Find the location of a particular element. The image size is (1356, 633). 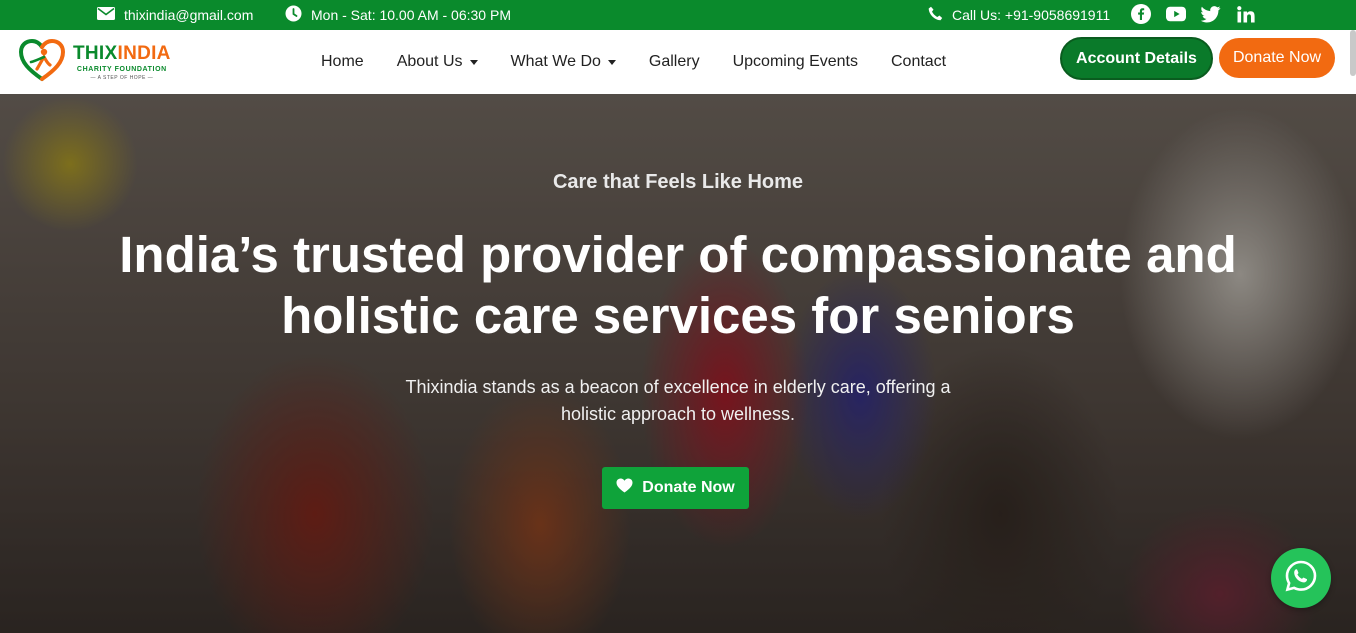

envelope-icon is located at coordinates (106, 15).